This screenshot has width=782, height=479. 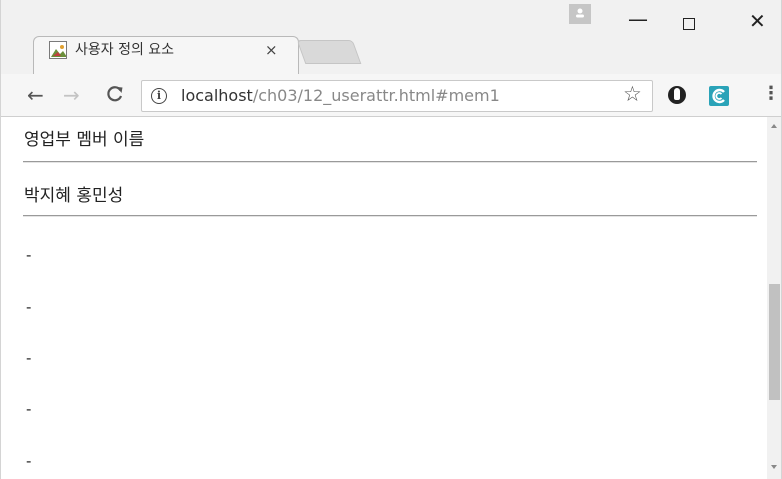 What do you see at coordinates (632, 94) in the screenshot?
I see `bookmark-star-icon: ☆` at bounding box center [632, 94].